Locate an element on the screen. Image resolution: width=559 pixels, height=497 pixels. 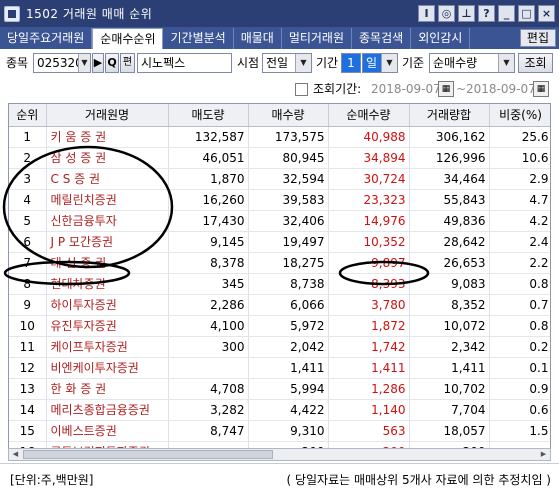
table-row: 11 케이프투자증권 300 2,042 1,742 2,342 0.2 is located at coordinates (279, 347).